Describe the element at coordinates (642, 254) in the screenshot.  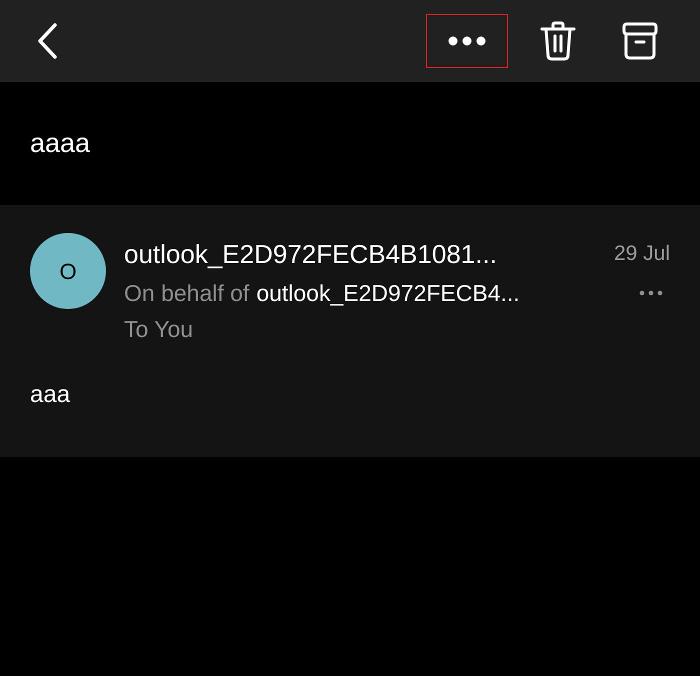
I see `message-date: 29 Jul` at that location.